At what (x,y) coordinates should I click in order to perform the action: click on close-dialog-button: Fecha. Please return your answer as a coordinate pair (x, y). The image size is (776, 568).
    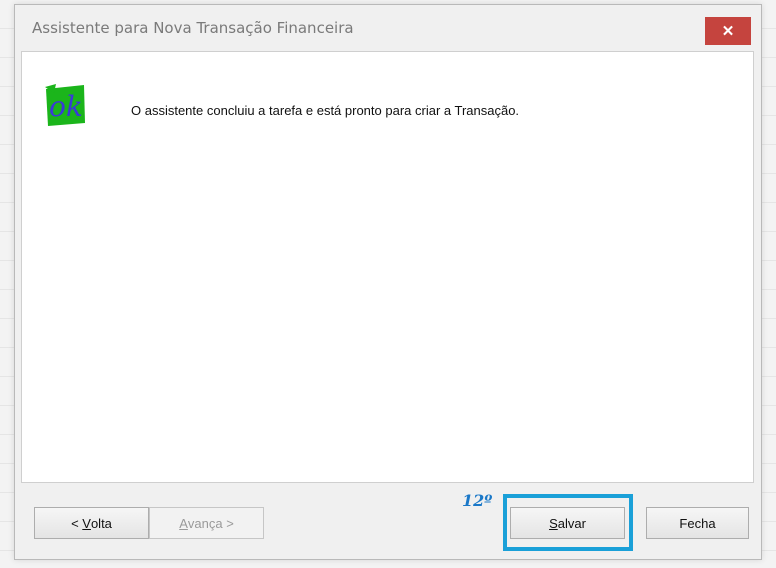
    Looking at the image, I should click on (697, 523).